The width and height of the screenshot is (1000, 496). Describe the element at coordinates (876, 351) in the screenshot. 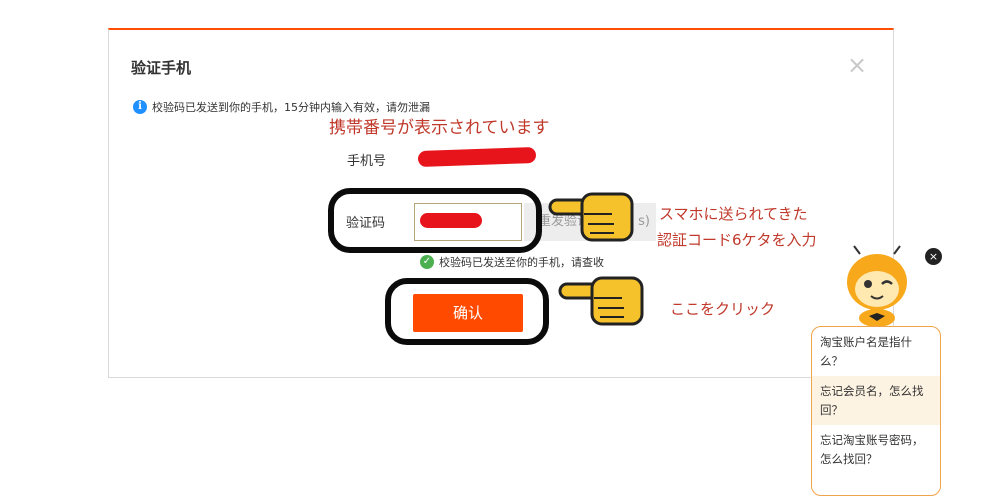

I see `faq-item: 淘宝账户名是指什么？` at that location.